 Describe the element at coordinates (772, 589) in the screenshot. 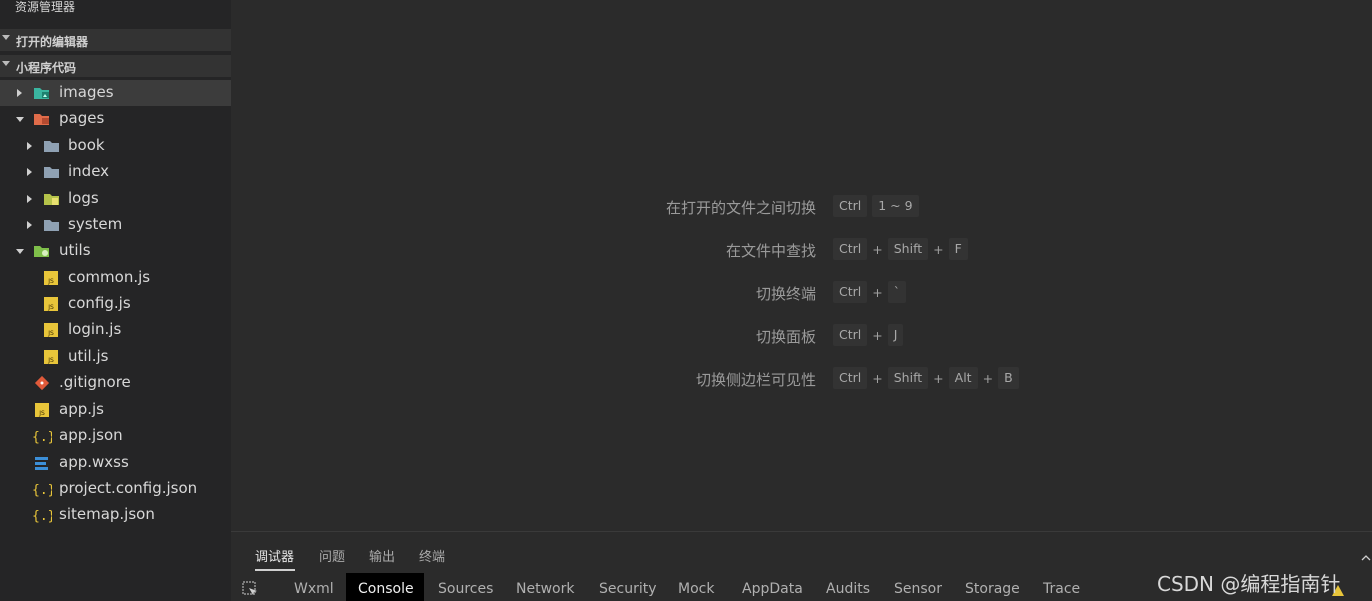

I see `tab-appdata: AppData` at that location.